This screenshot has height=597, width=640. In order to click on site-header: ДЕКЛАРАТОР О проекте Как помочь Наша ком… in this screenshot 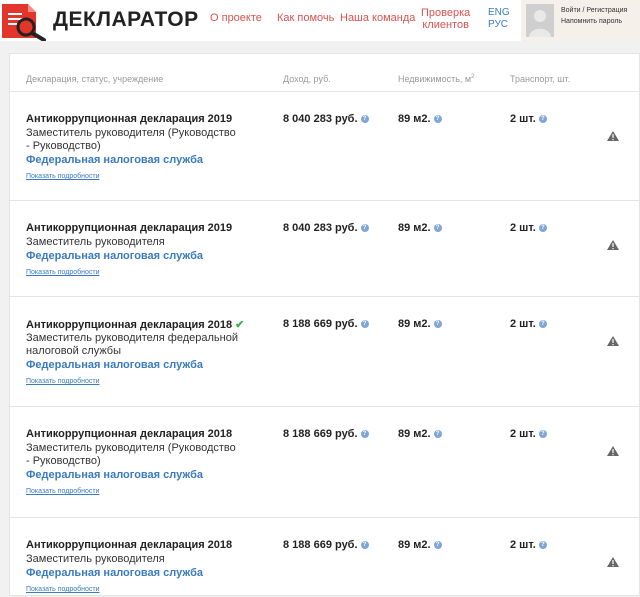, I will do `click(320, 20)`.